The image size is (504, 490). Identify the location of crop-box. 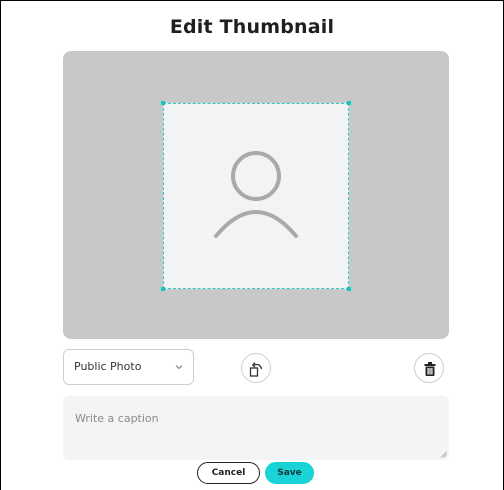
(256, 196).